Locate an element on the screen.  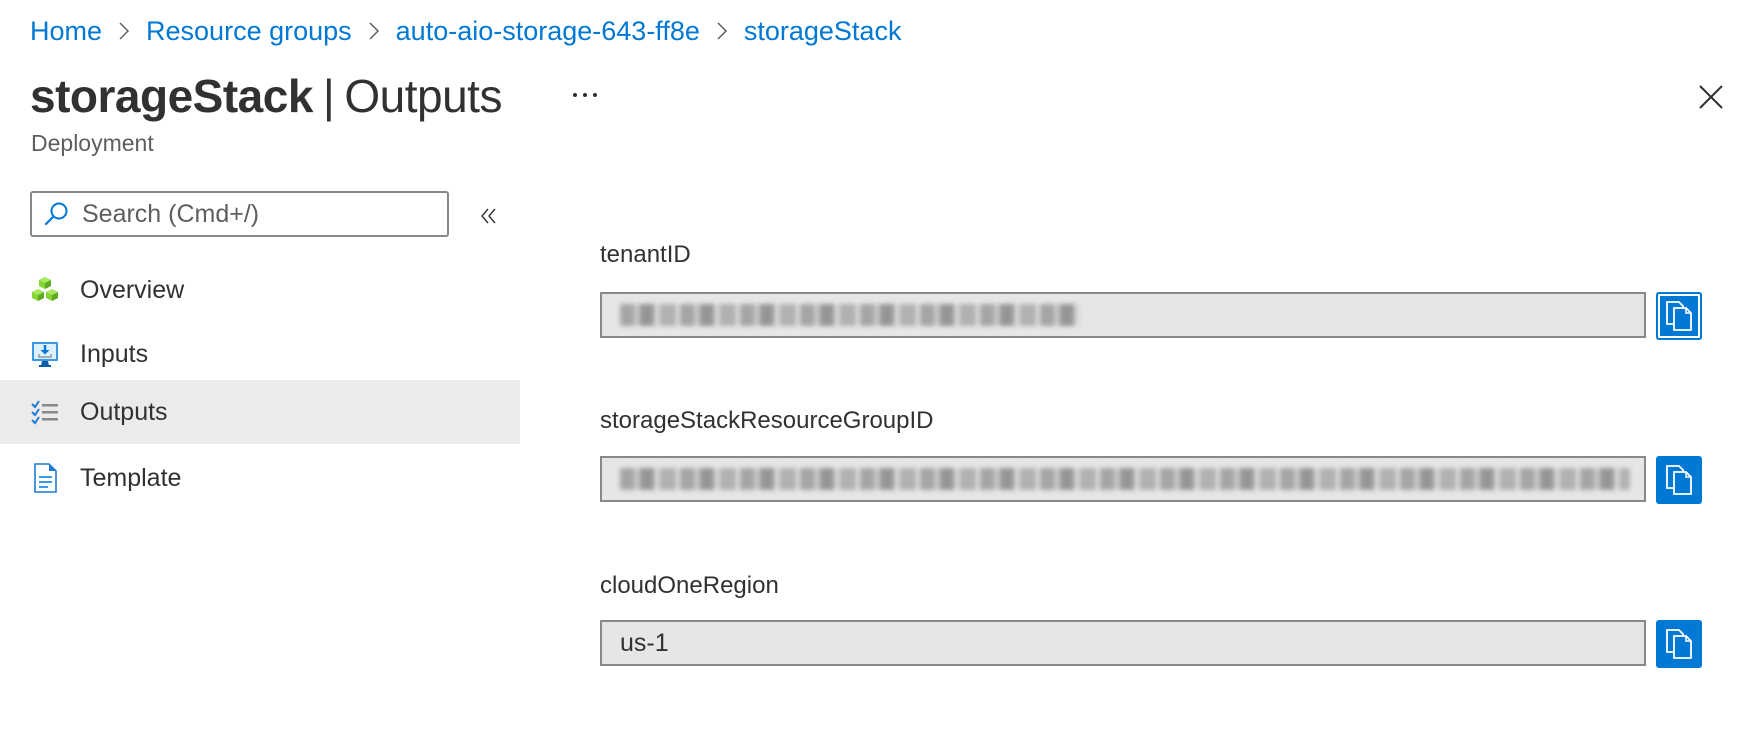
output-value-tenantid is located at coordinates (1123, 315).